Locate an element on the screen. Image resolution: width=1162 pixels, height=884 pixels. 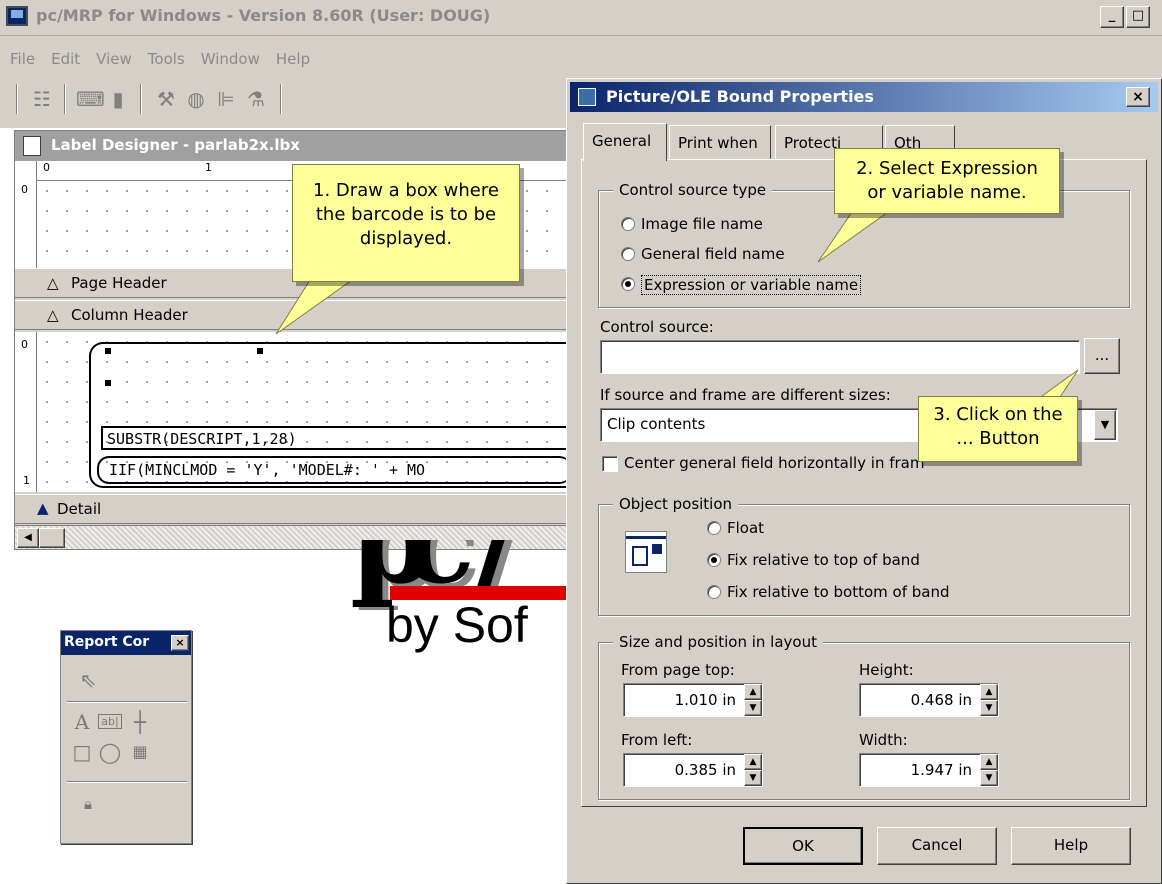
callout-line: displayed. is located at coordinates (406, 238).